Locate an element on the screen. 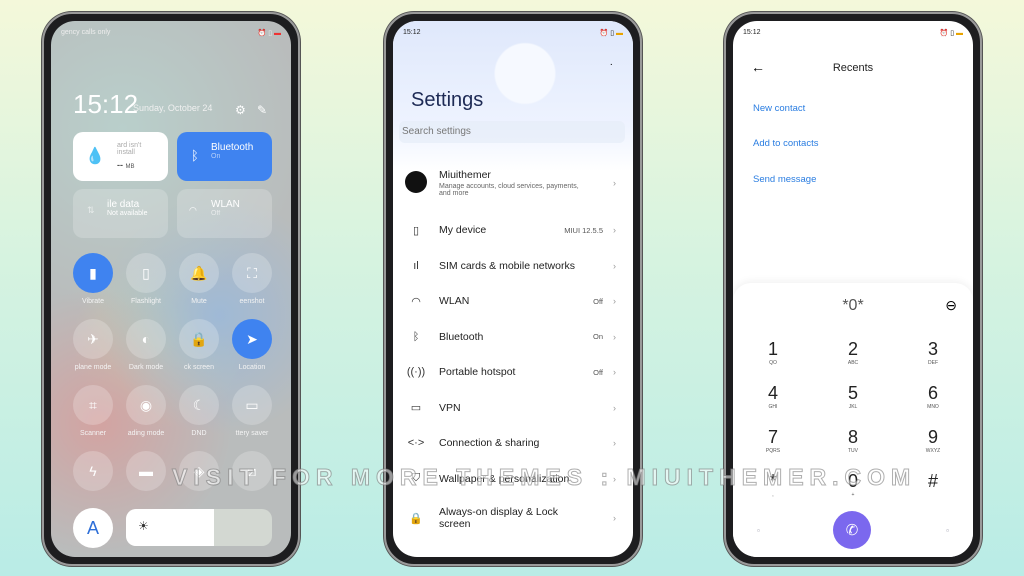 This screenshot has height=576, width=1024. phone-icon: ▯ is located at coordinates (416, 230).